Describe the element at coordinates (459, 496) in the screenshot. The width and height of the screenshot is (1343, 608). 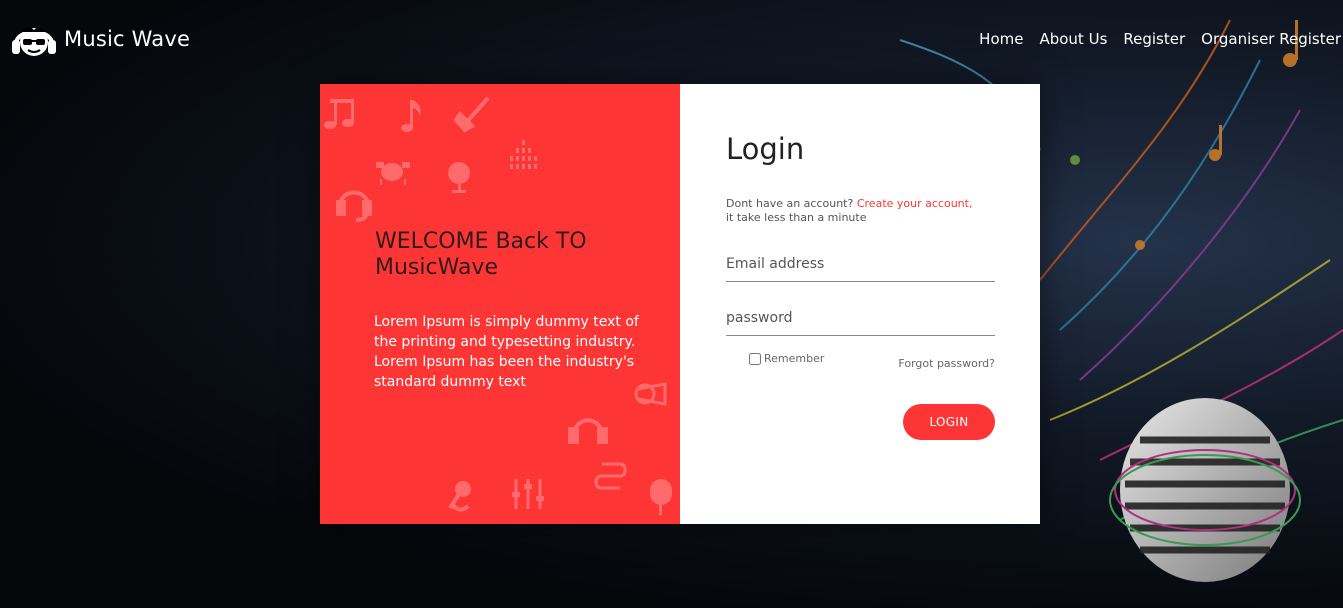
I see `handheld-microphone-icon` at that location.